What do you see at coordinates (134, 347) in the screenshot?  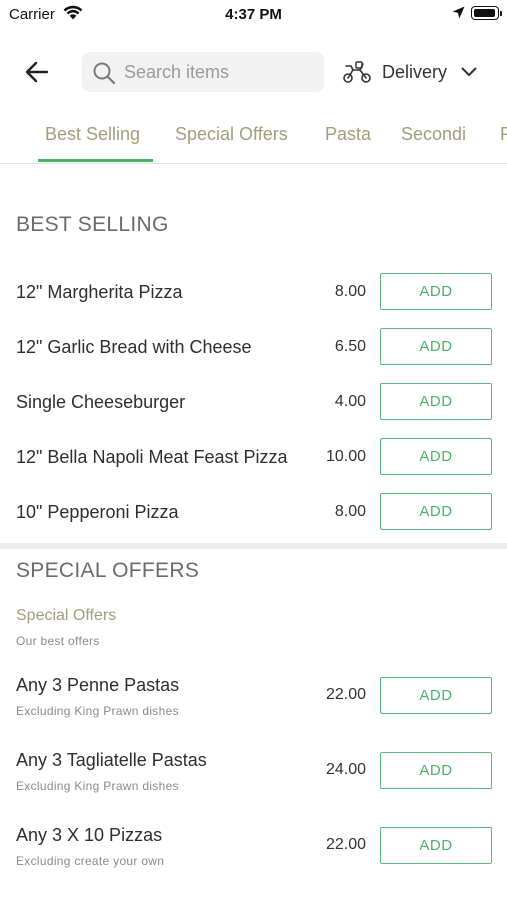 I see `item-name: 12" Garlic Bread with Cheese` at bounding box center [134, 347].